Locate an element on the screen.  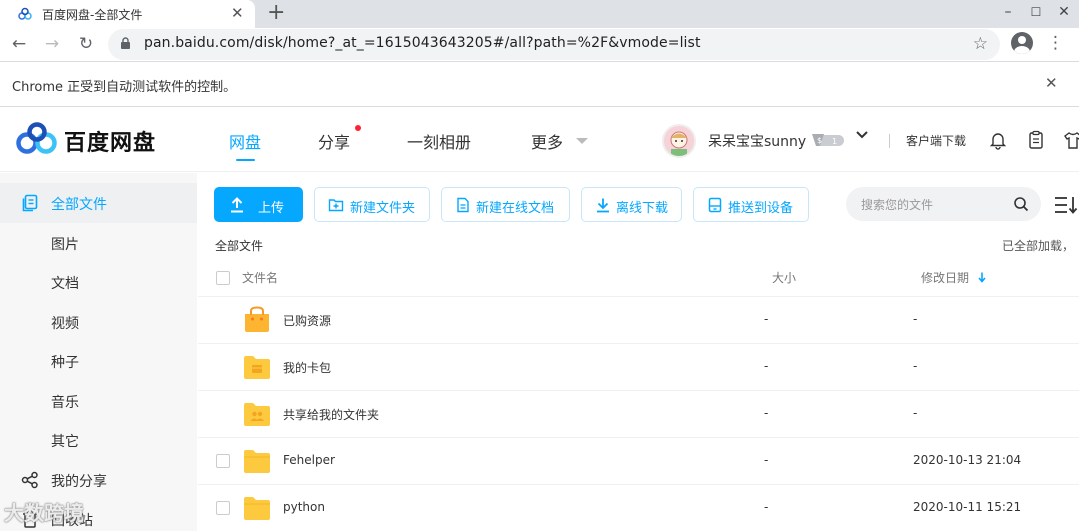
sidebar-item-documents: 文档 is located at coordinates (98, 282).